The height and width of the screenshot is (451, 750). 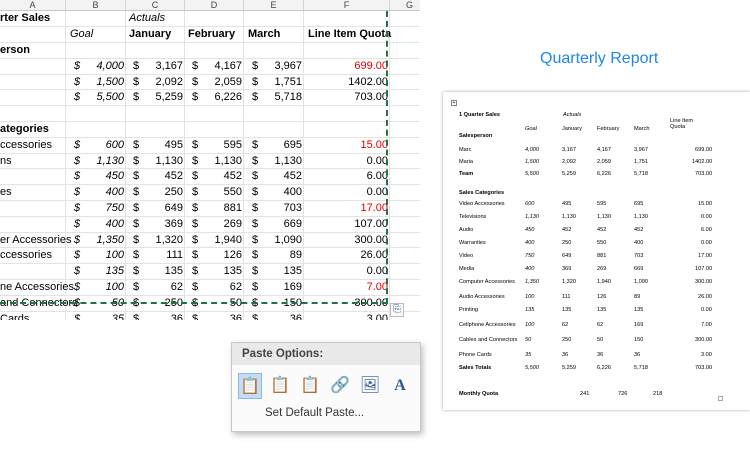 What do you see at coordinates (159, 224) in the screenshot?
I see `january-cell: 369` at bounding box center [159, 224].